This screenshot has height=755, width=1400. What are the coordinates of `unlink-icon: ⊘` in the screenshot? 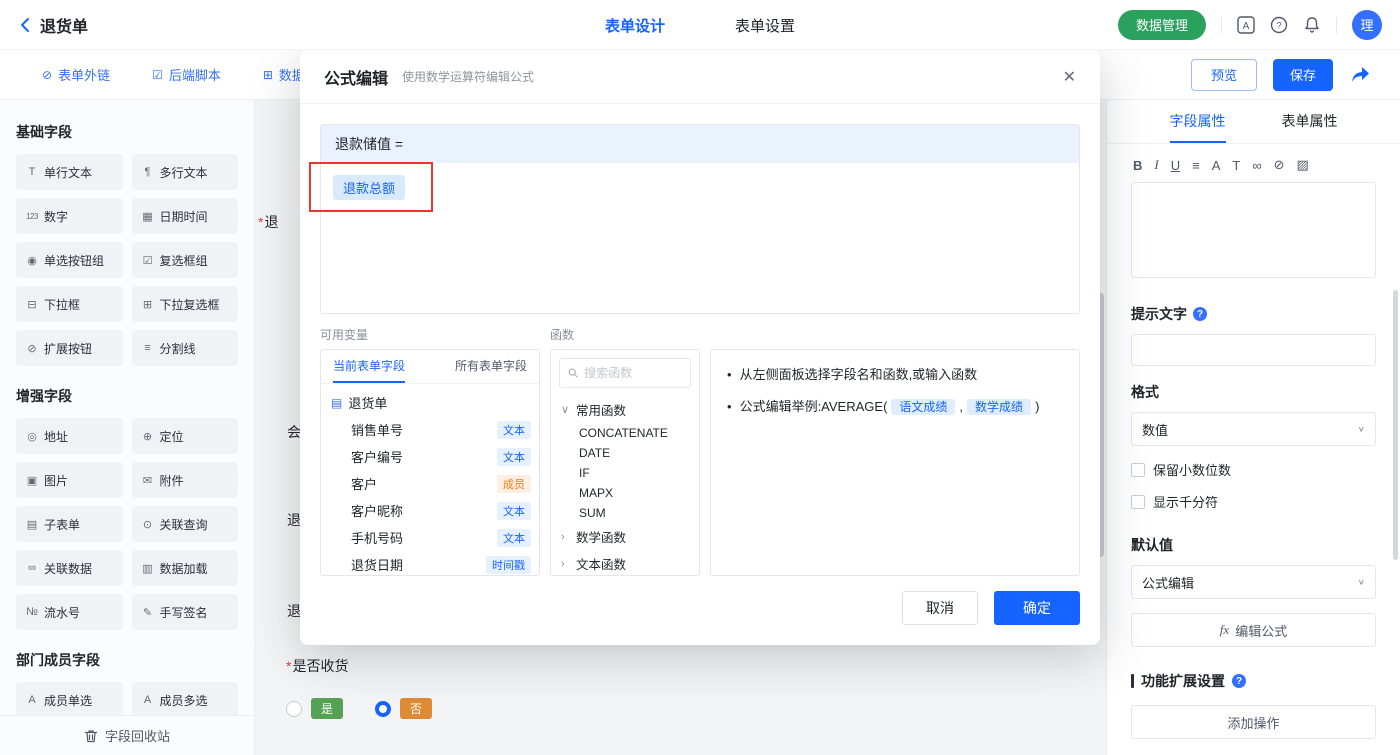 It's located at (1279, 165).